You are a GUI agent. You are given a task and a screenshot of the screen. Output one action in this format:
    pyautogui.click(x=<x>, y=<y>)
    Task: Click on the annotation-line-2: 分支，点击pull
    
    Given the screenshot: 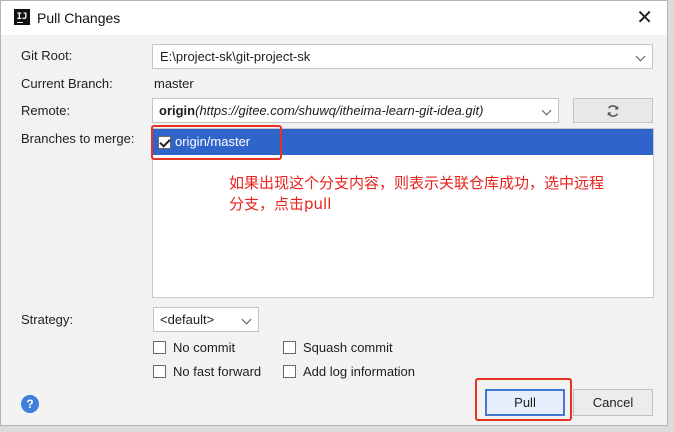 What is the action you would take?
    pyautogui.click(x=280, y=204)
    